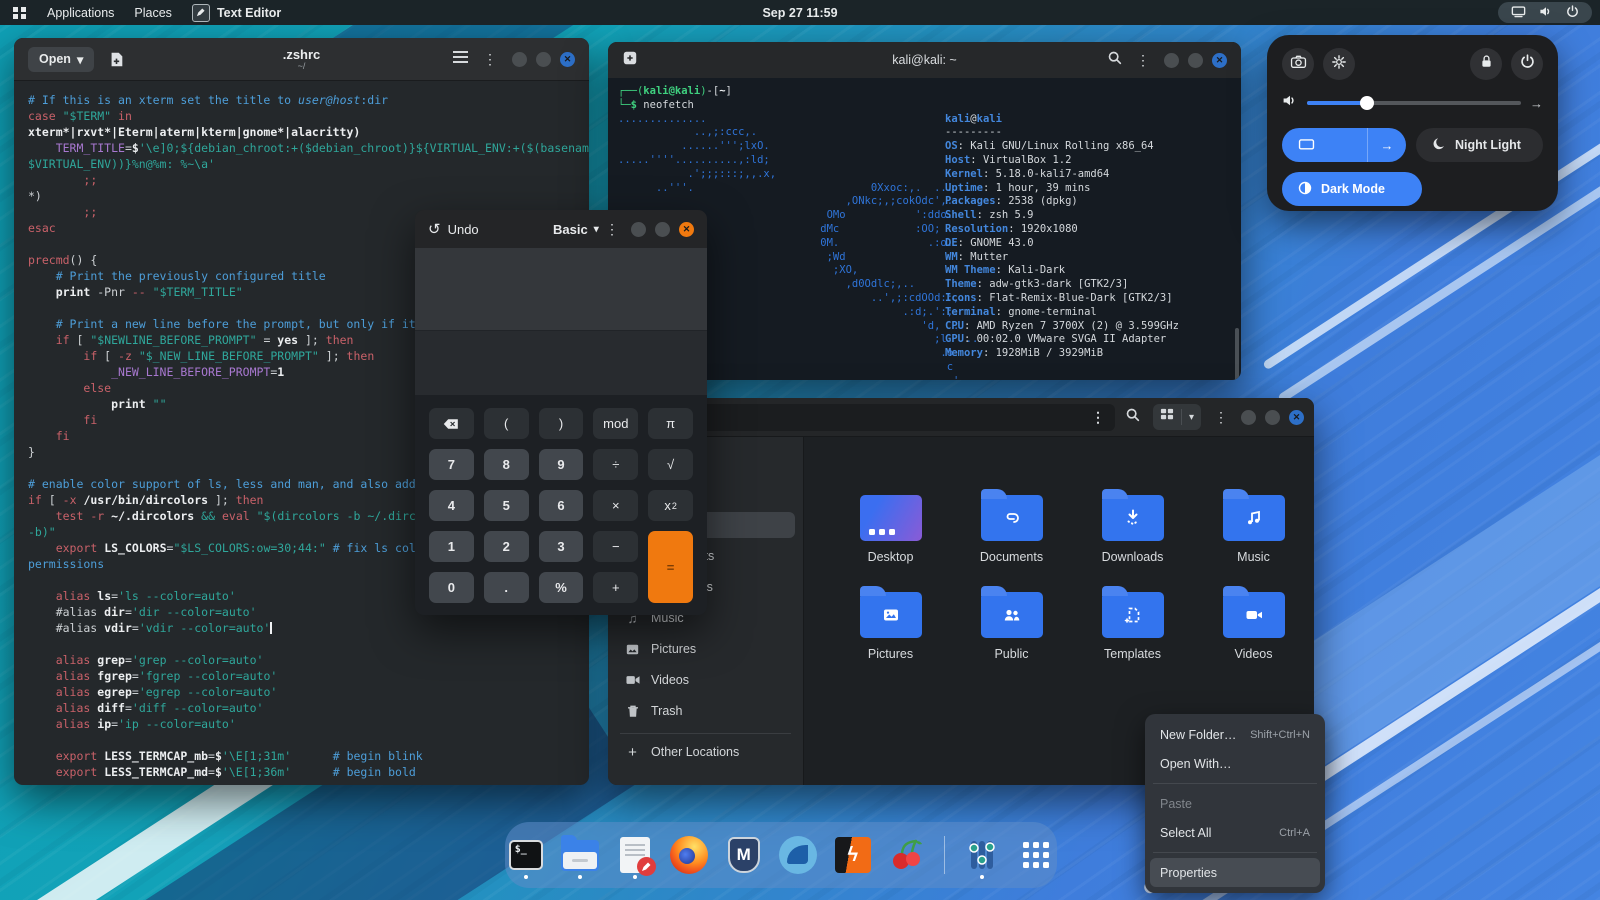 The width and height of the screenshot is (1600, 900). I want to click on dock-item-burpsuite: ϟ, so click(853, 855).